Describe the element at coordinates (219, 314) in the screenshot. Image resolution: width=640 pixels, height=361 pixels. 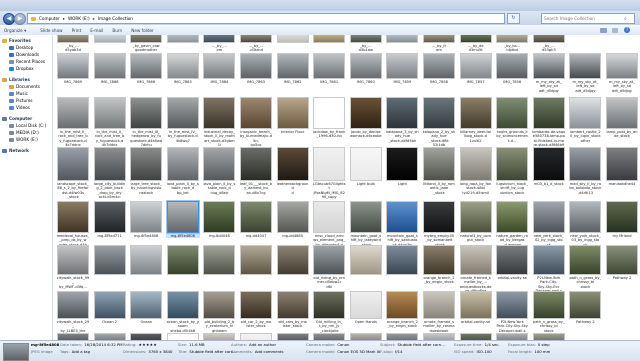
I see `file-thumbnail-tile: old_building_2_b y_ecaterium_hi ghbeam` at that location.